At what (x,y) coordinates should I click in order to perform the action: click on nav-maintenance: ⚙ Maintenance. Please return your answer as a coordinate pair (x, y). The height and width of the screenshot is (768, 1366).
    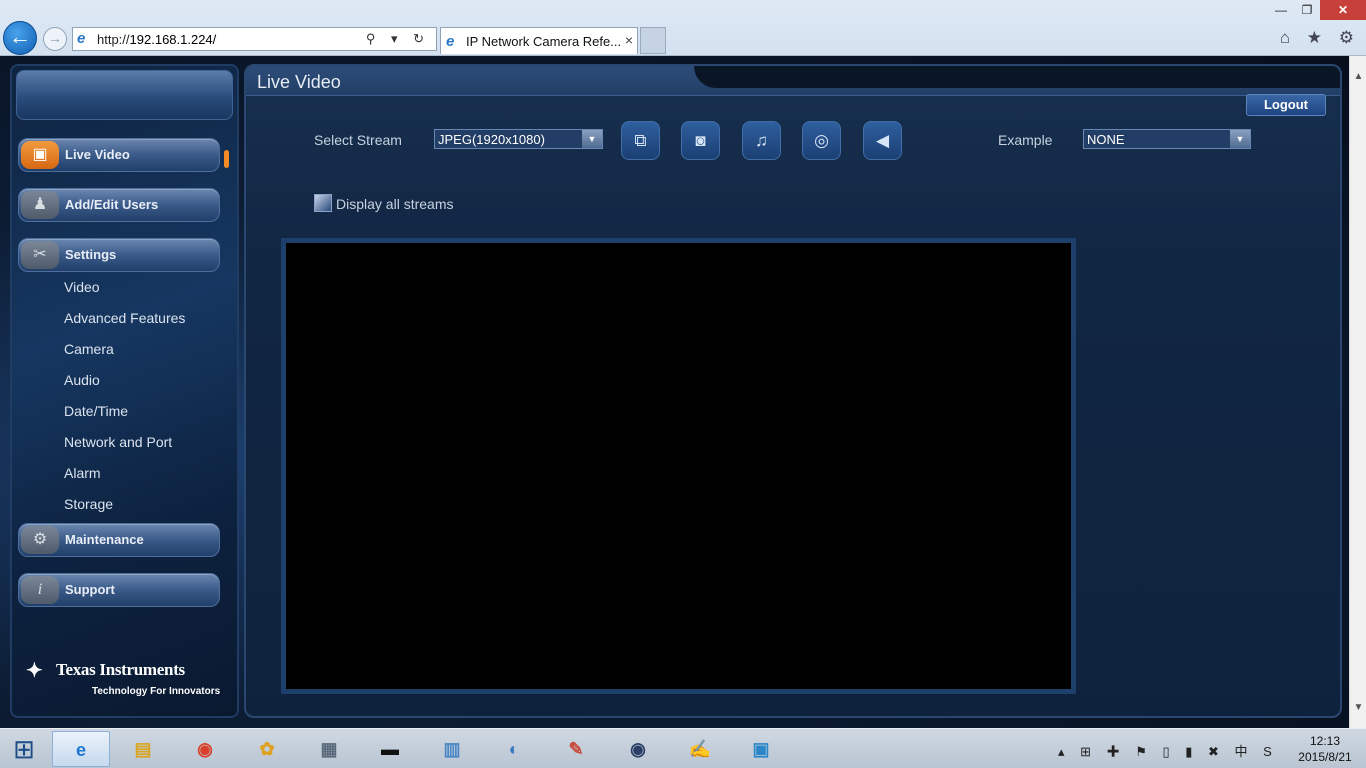
    Looking at the image, I should click on (119, 540).